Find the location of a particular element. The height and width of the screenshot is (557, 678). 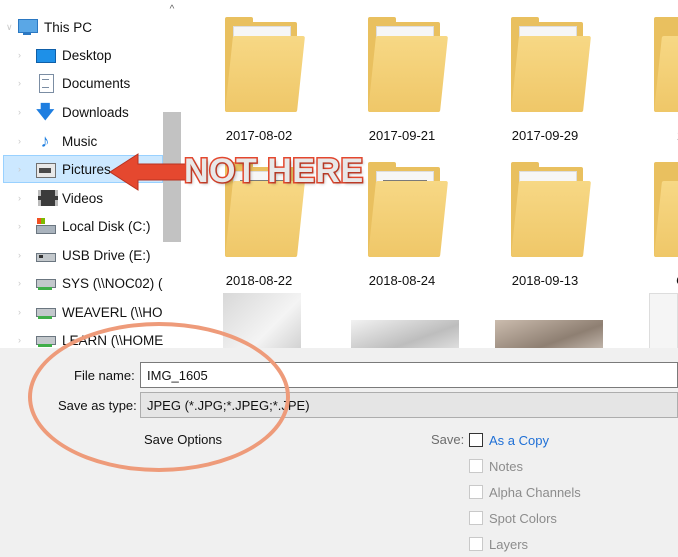

nav-item-label: Local Disk (C:) is located at coordinates (106, 226).